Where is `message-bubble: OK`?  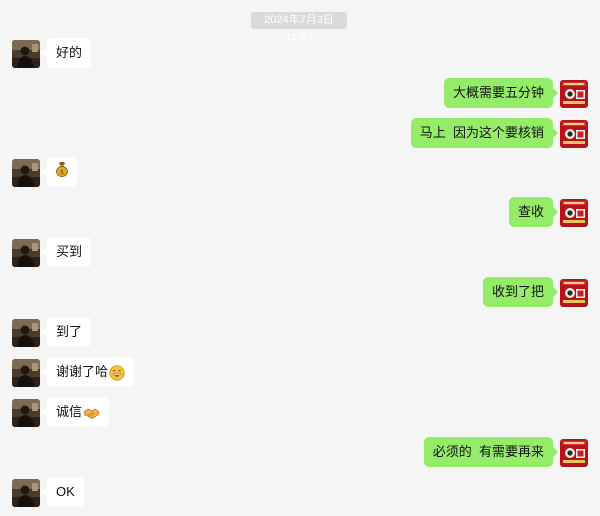
message-bubble: OK is located at coordinates (63, 492).